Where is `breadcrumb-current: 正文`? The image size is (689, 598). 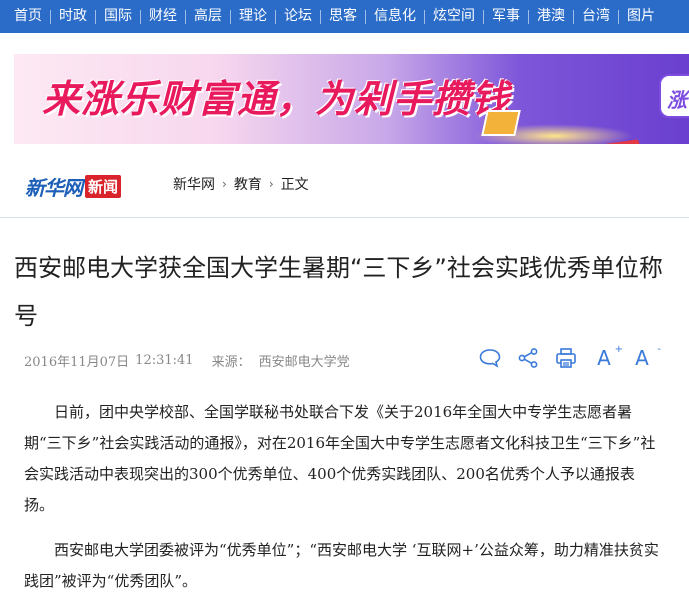 breadcrumb-current: 正文 is located at coordinates (294, 185).